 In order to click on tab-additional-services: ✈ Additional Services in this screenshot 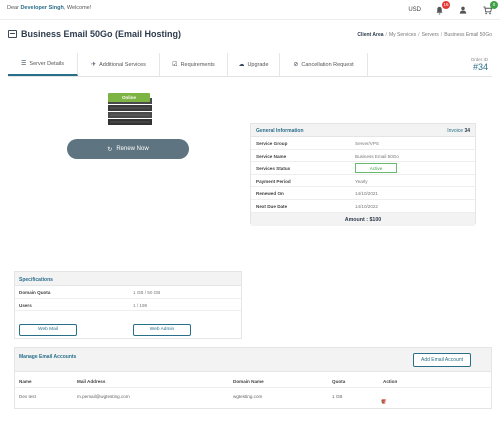, I will do `click(119, 64)`.